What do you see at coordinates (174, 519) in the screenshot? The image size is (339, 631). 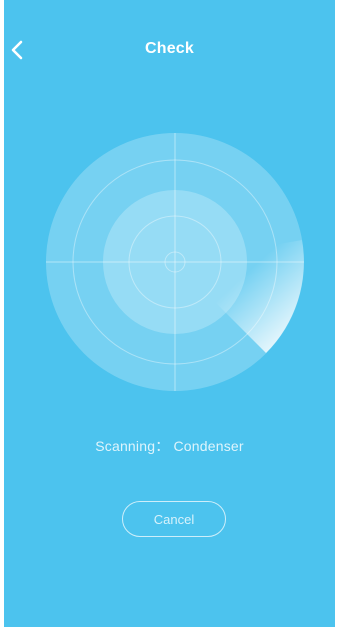 I see `cancel-button: Cancel` at bounding box center [174, 519].